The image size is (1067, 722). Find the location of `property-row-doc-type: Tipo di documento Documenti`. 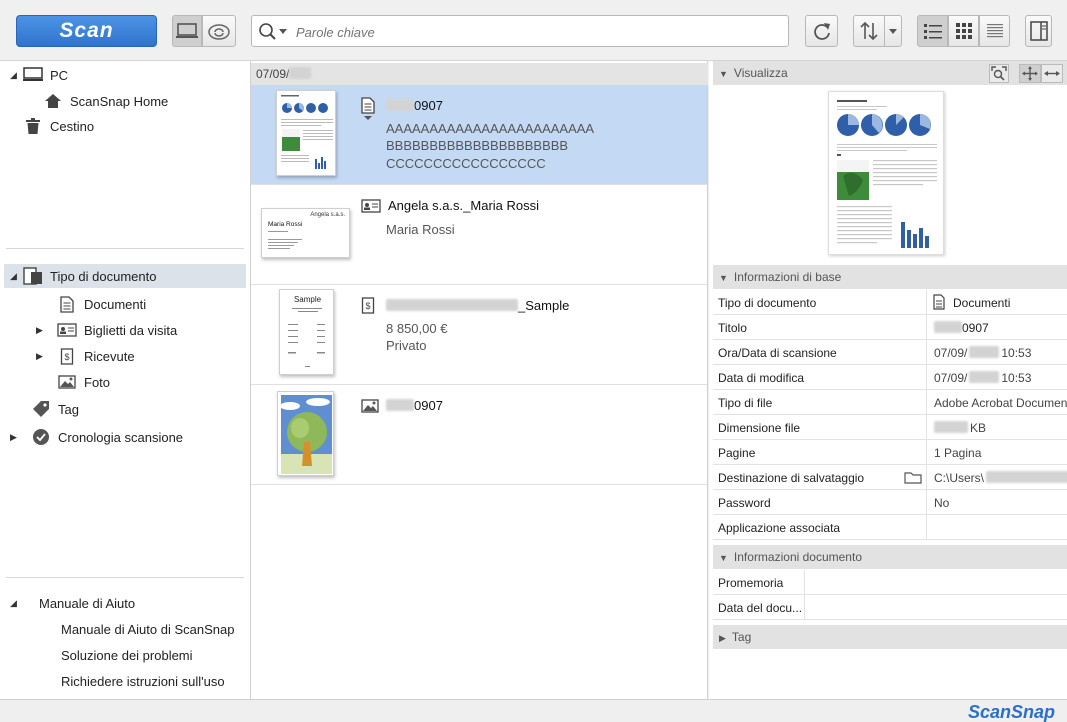

property-row-doc-type: Tipo di documento Documenti is located at coordinates (890, 302).